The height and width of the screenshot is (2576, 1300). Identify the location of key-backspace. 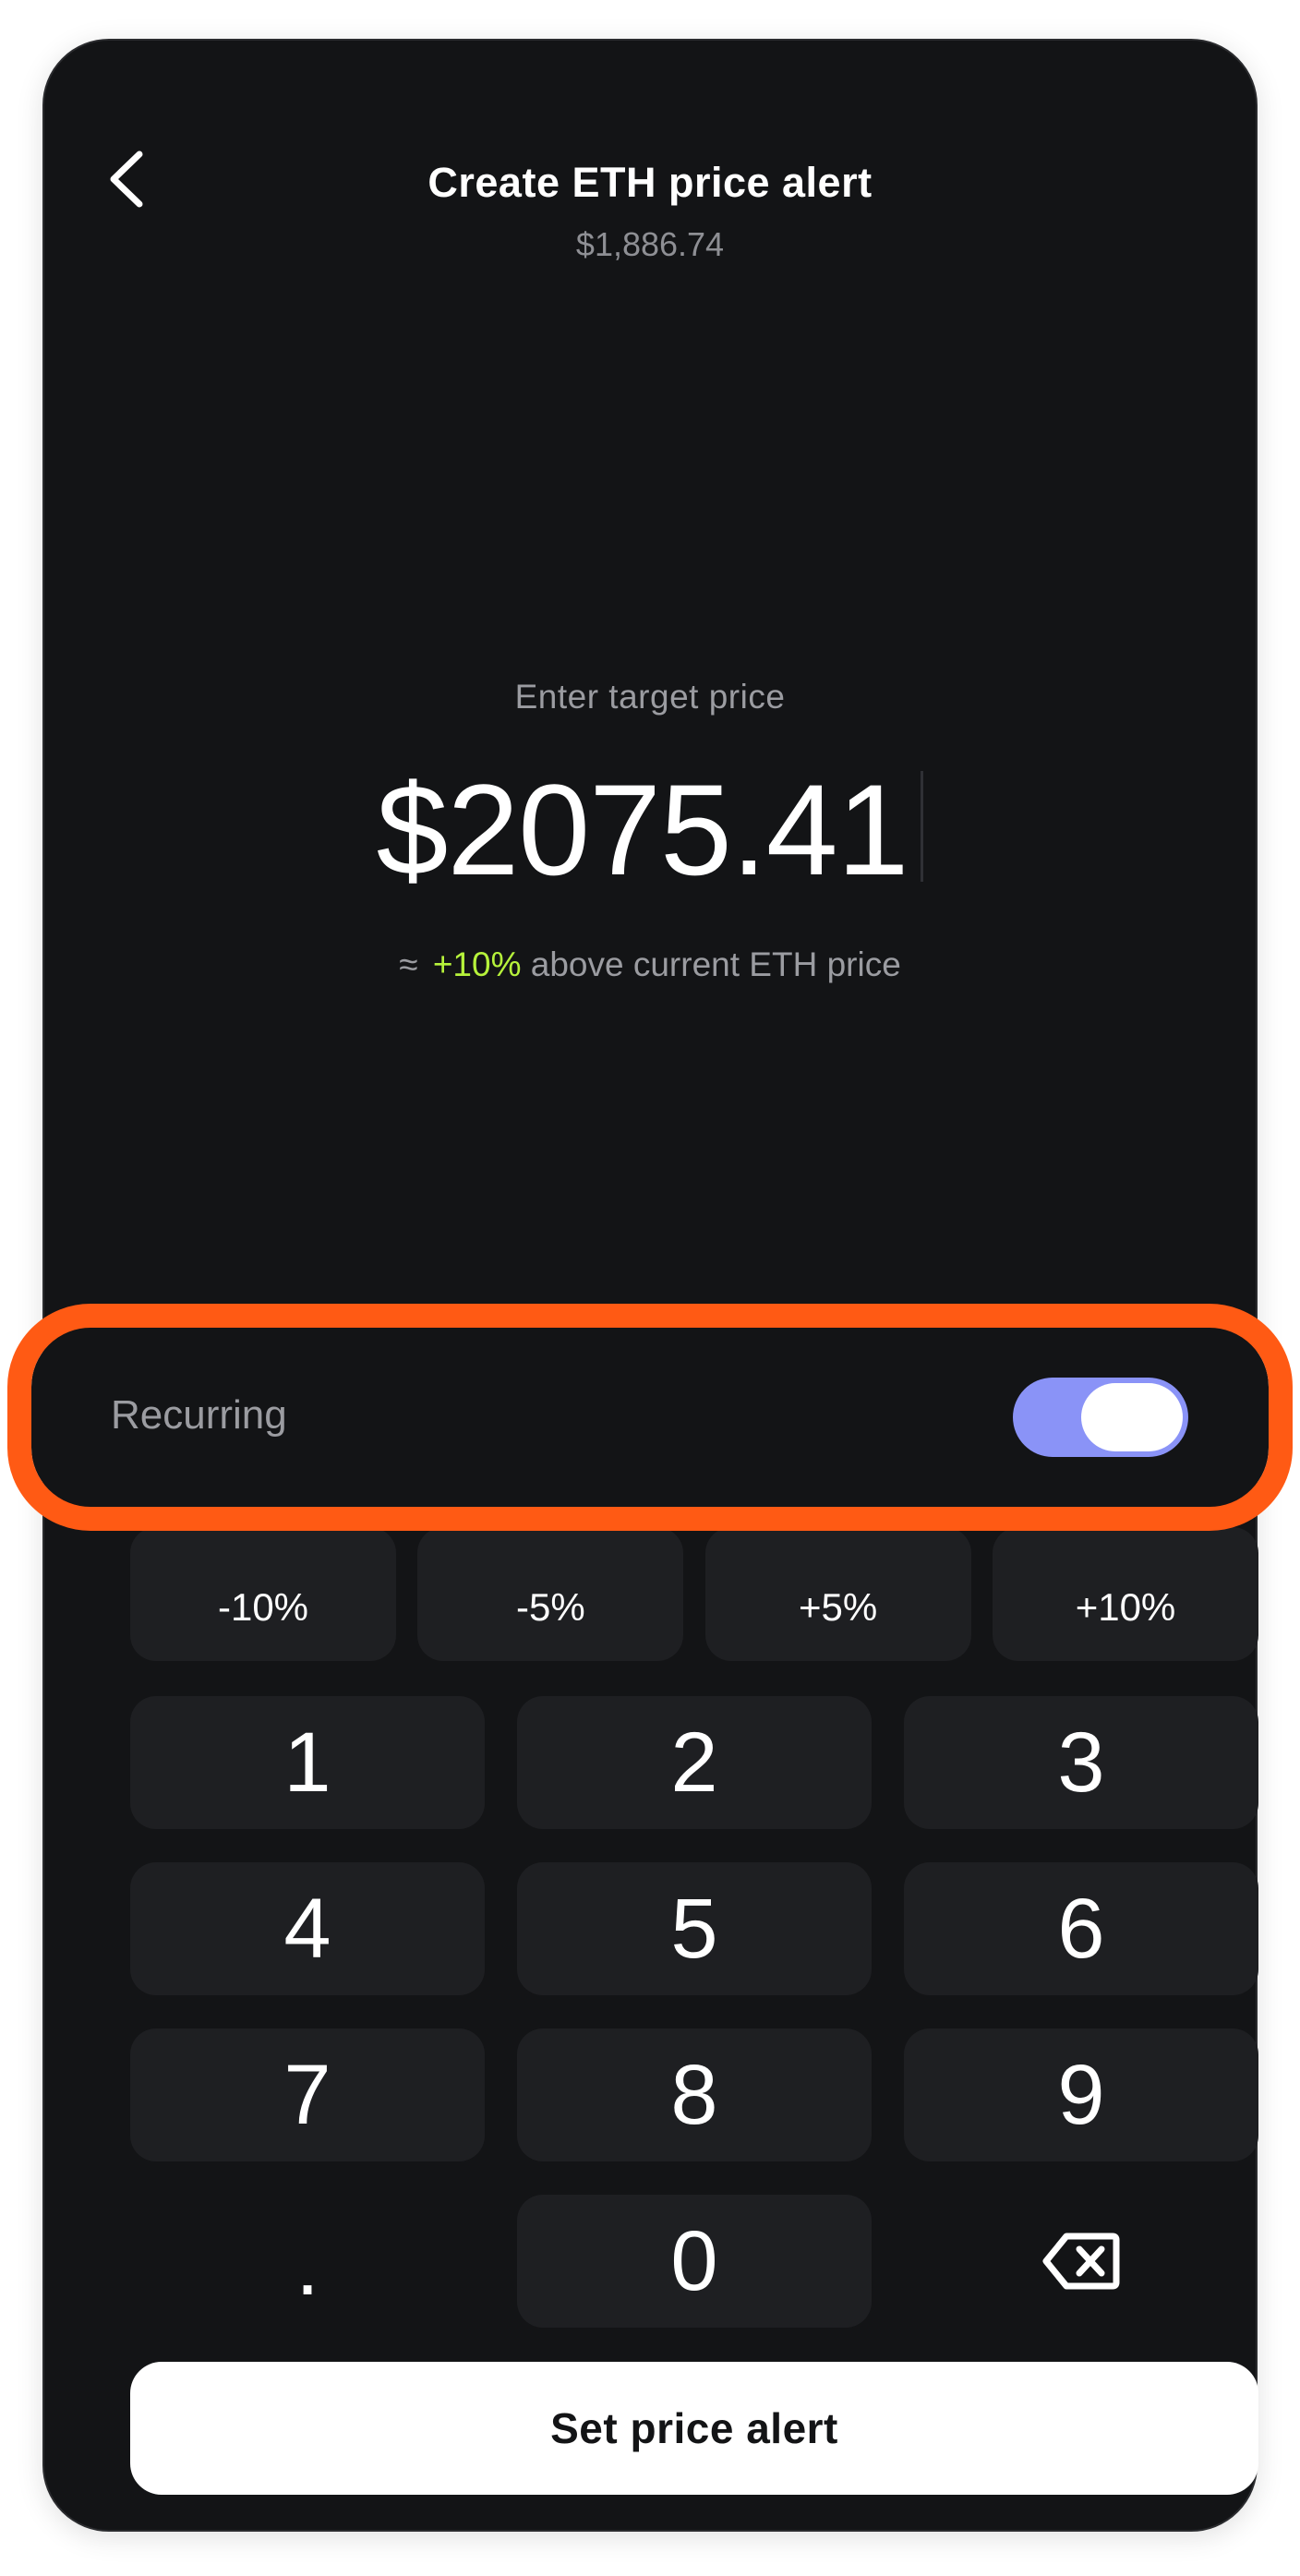
(1081, 2261).